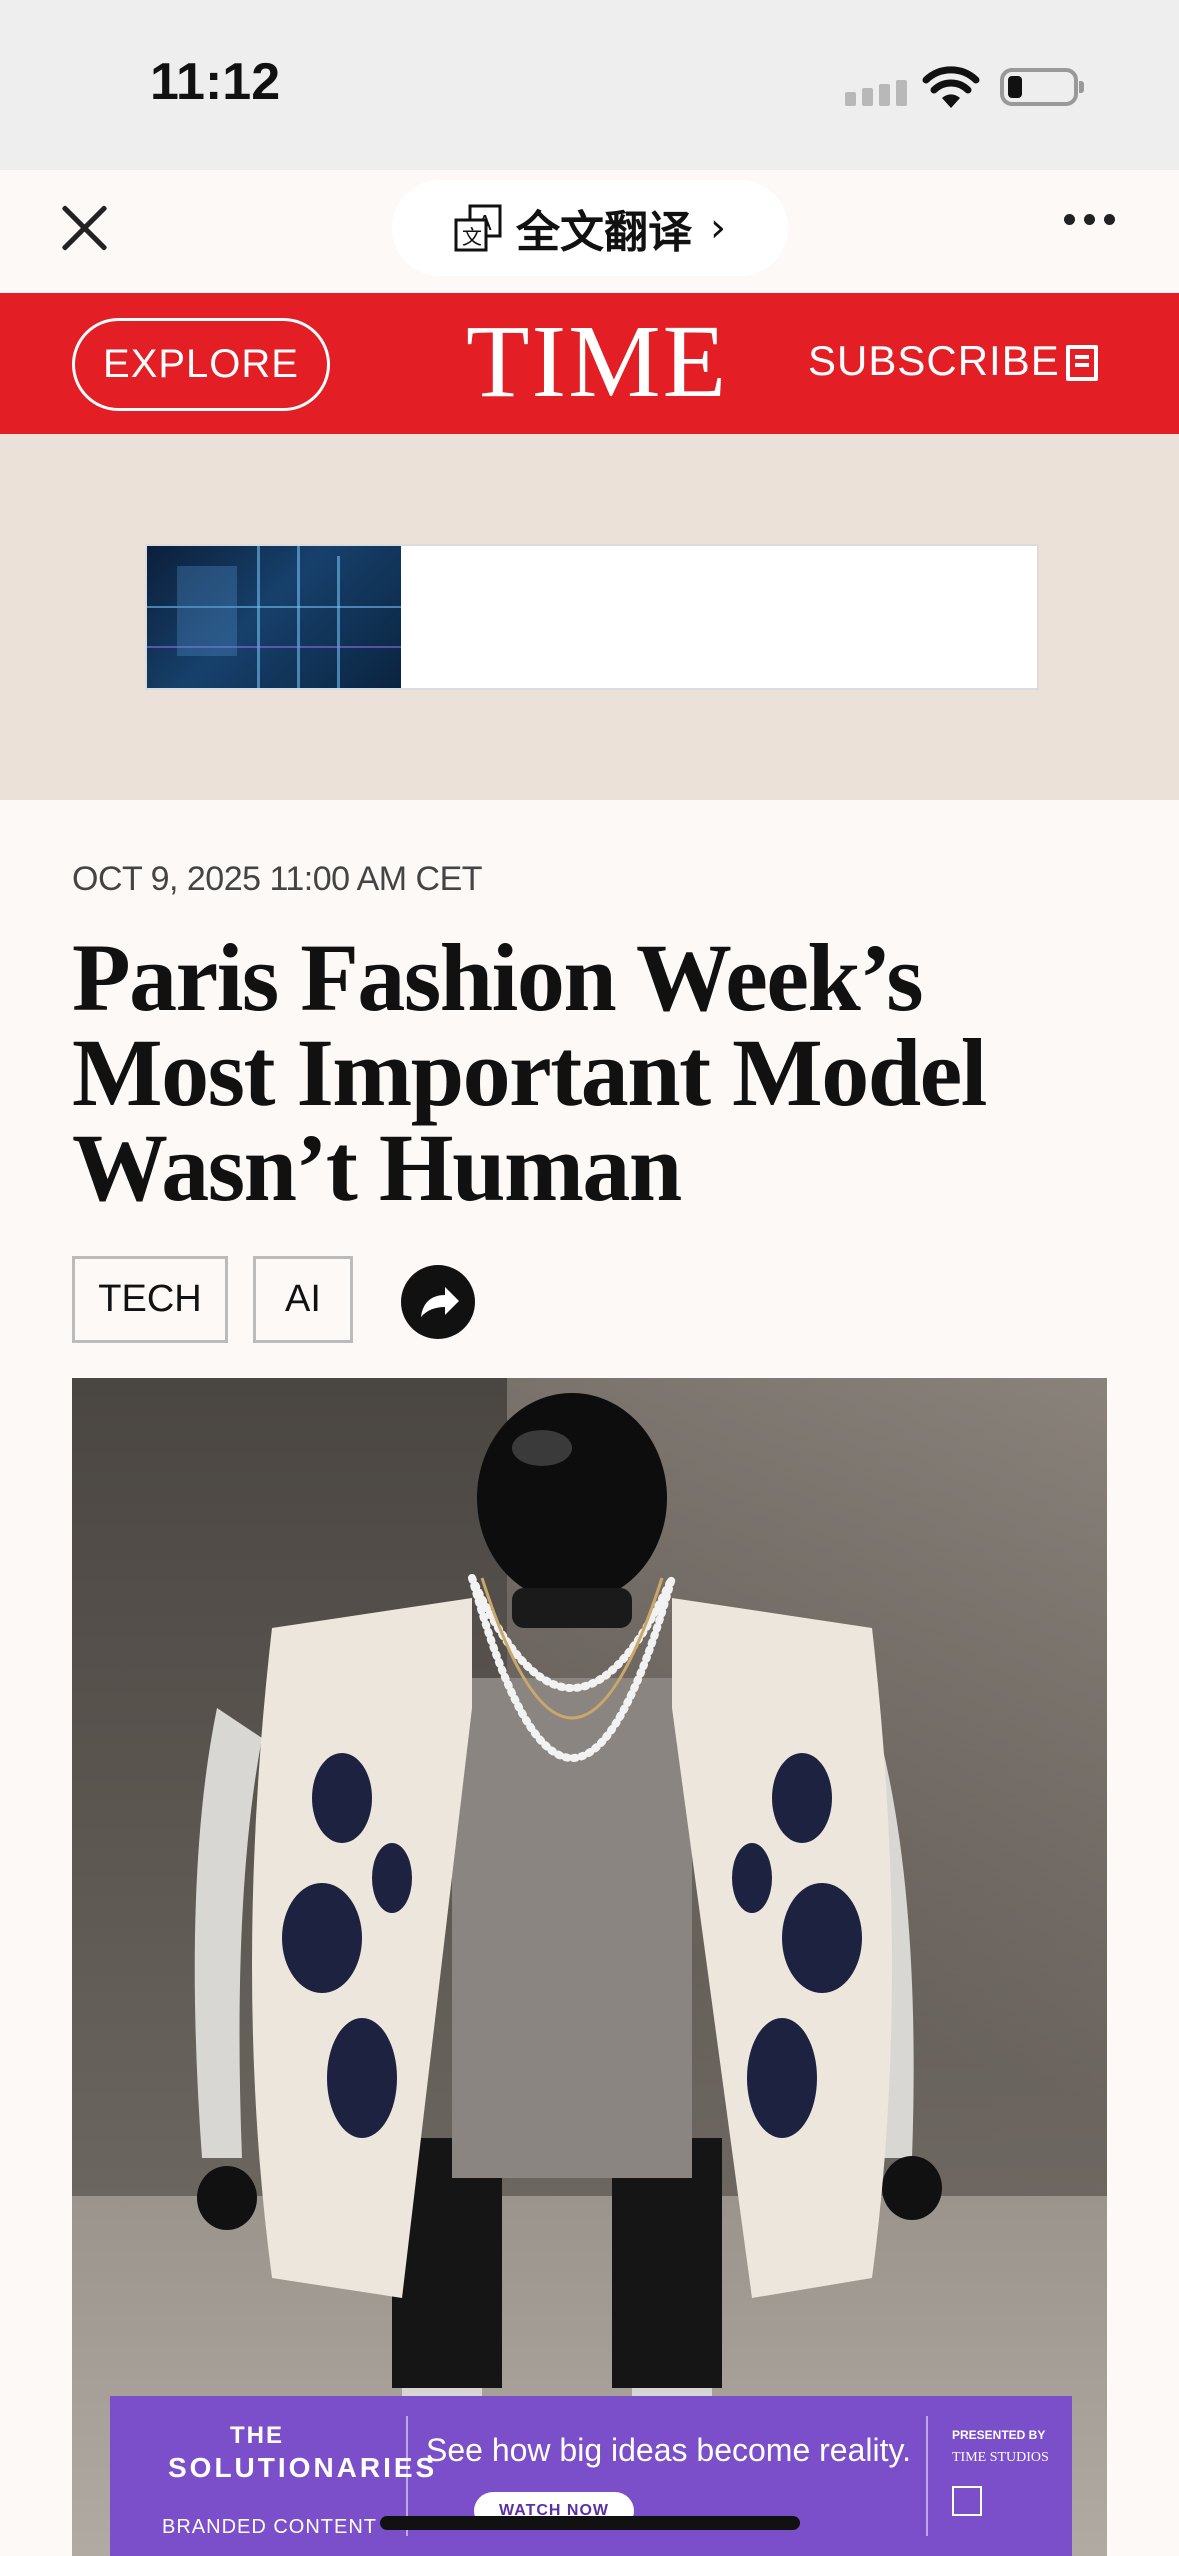  Describe the element at coordinates (303, 1299) in the screenshot. I see `tag-ai: AI` at that location.